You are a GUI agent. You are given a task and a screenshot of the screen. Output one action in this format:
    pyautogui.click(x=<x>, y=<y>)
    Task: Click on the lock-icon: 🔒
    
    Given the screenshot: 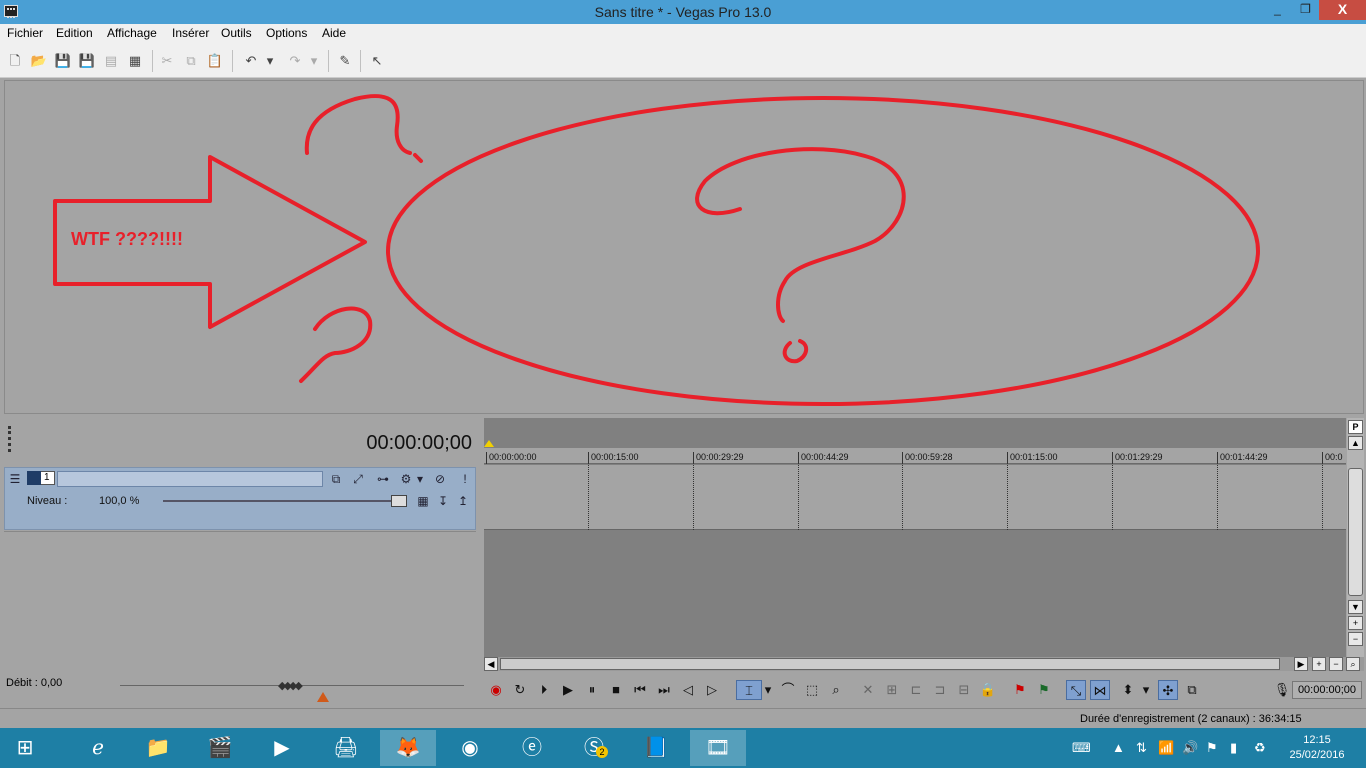 What is the action you would take?
    pyautogui.click(x=988, y=690)
    